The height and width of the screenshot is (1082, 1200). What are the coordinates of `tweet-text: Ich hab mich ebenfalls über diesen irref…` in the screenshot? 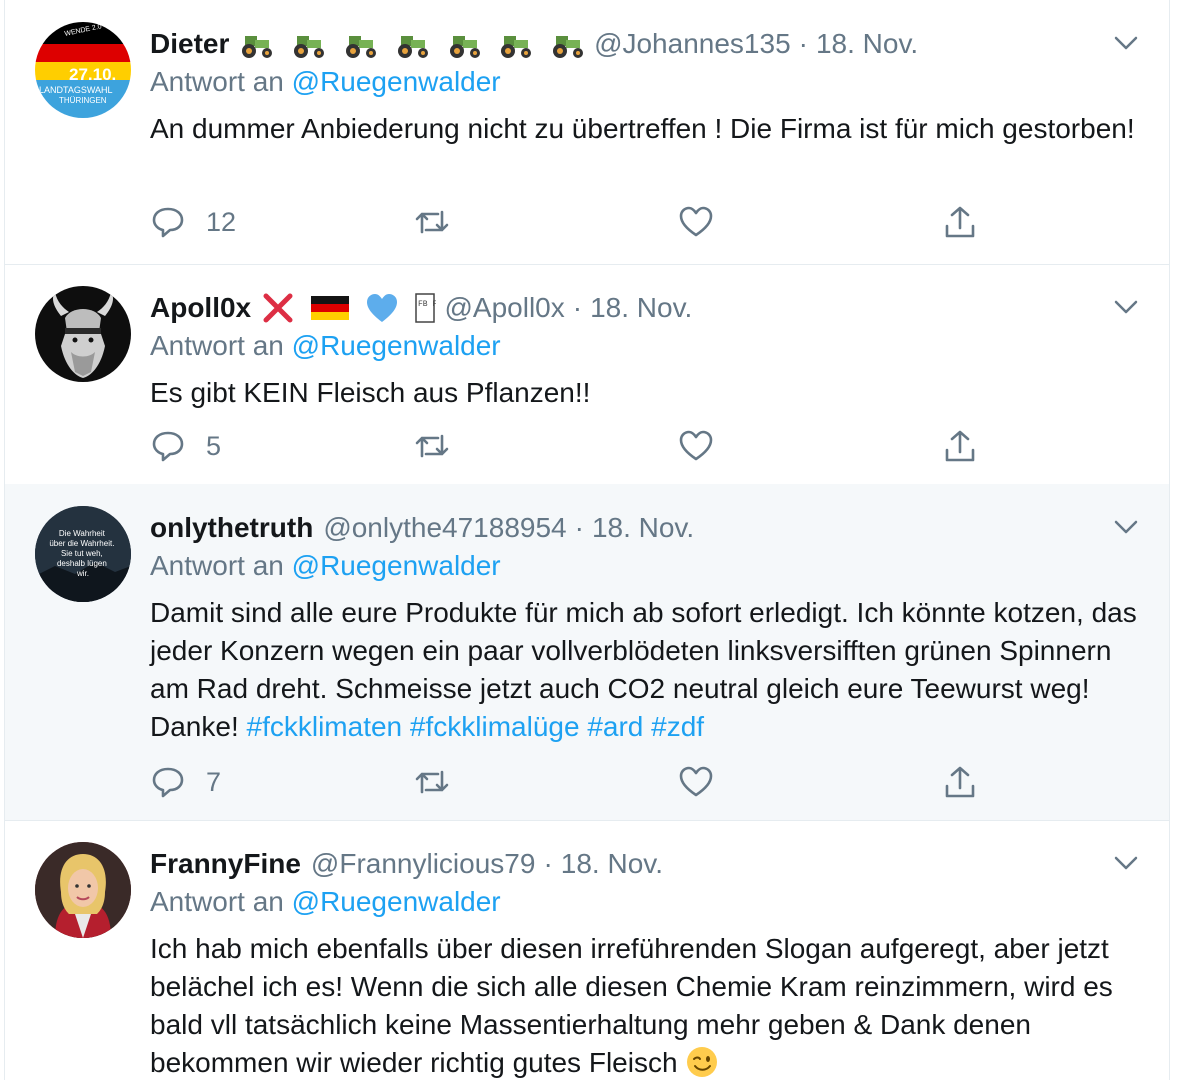 It's located at (645, 1006).